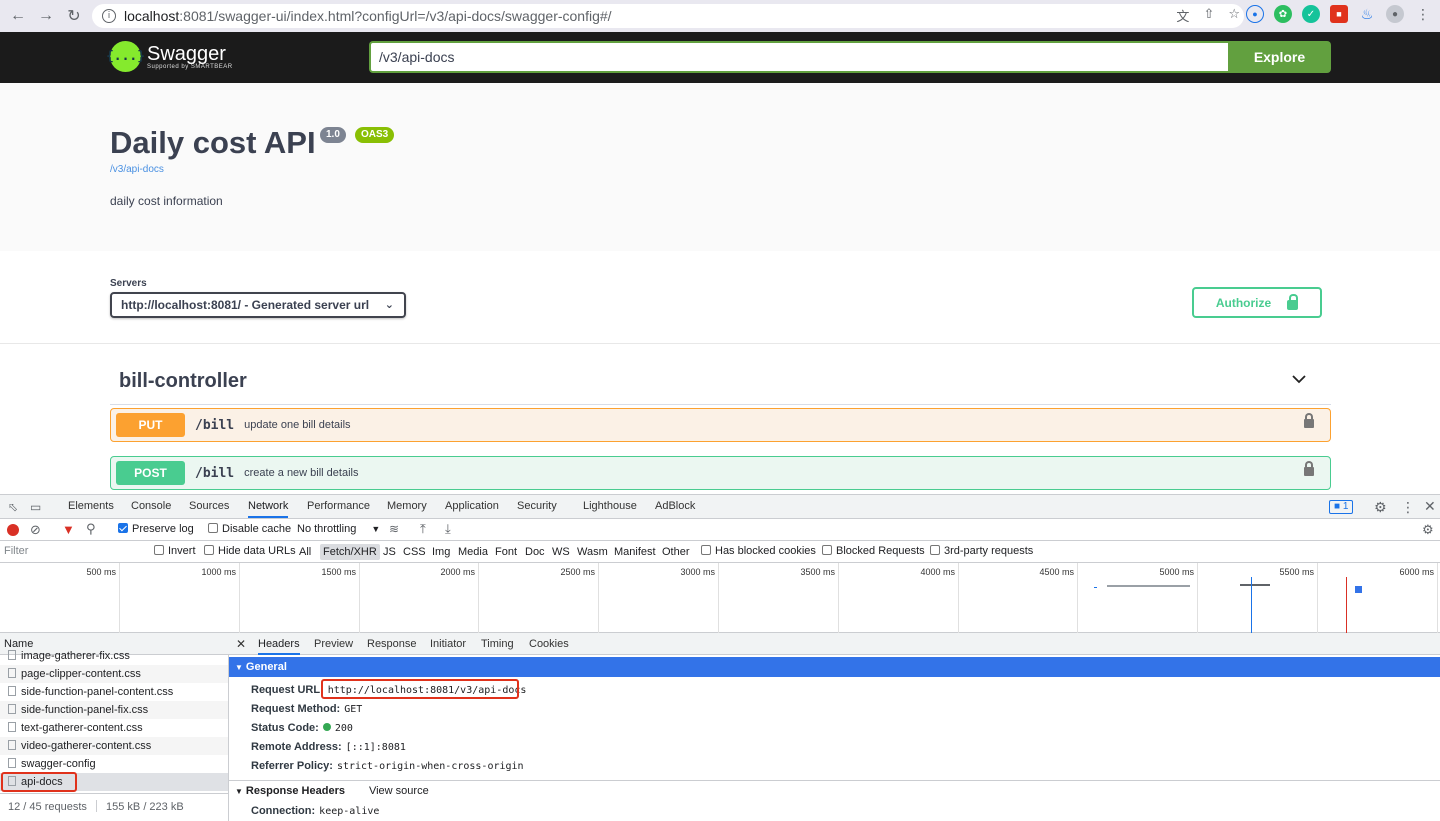  What do you see at coordinates (1339, 14) in the screenshot?
I see `pdf-extension-icon: ■` at bounding box center [1339, 14].